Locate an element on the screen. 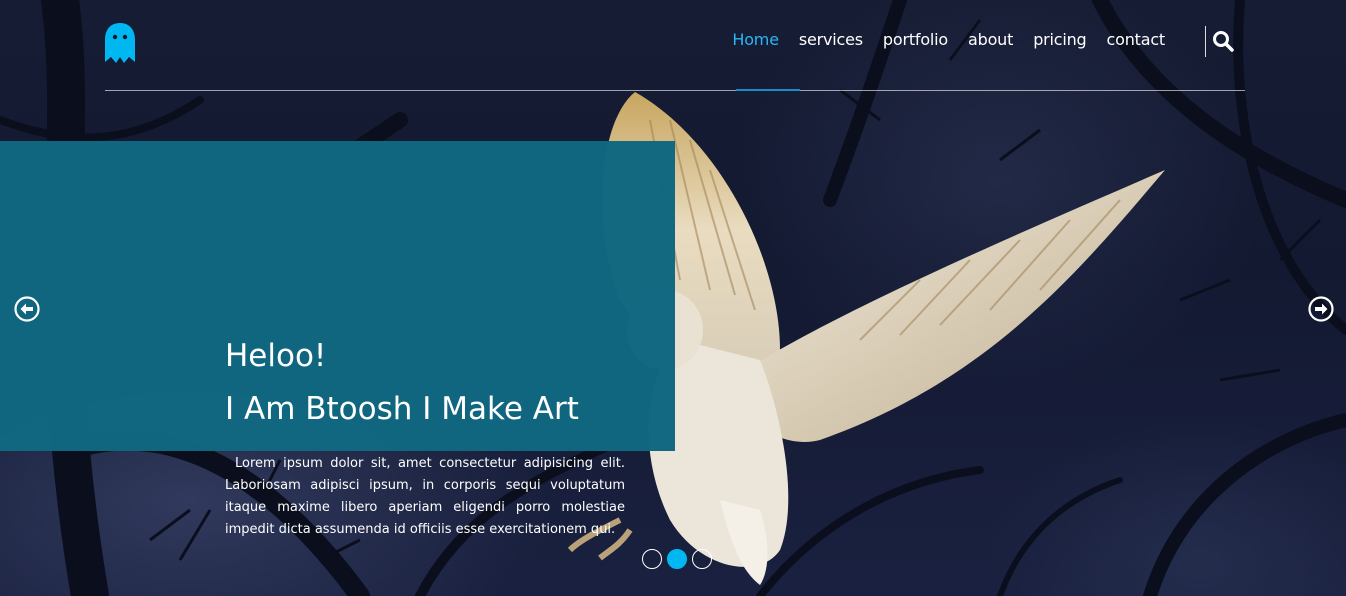 This screenshot has width=1346, height=596. arrow-circle-right-icon is located at coordinates (1321, 309).